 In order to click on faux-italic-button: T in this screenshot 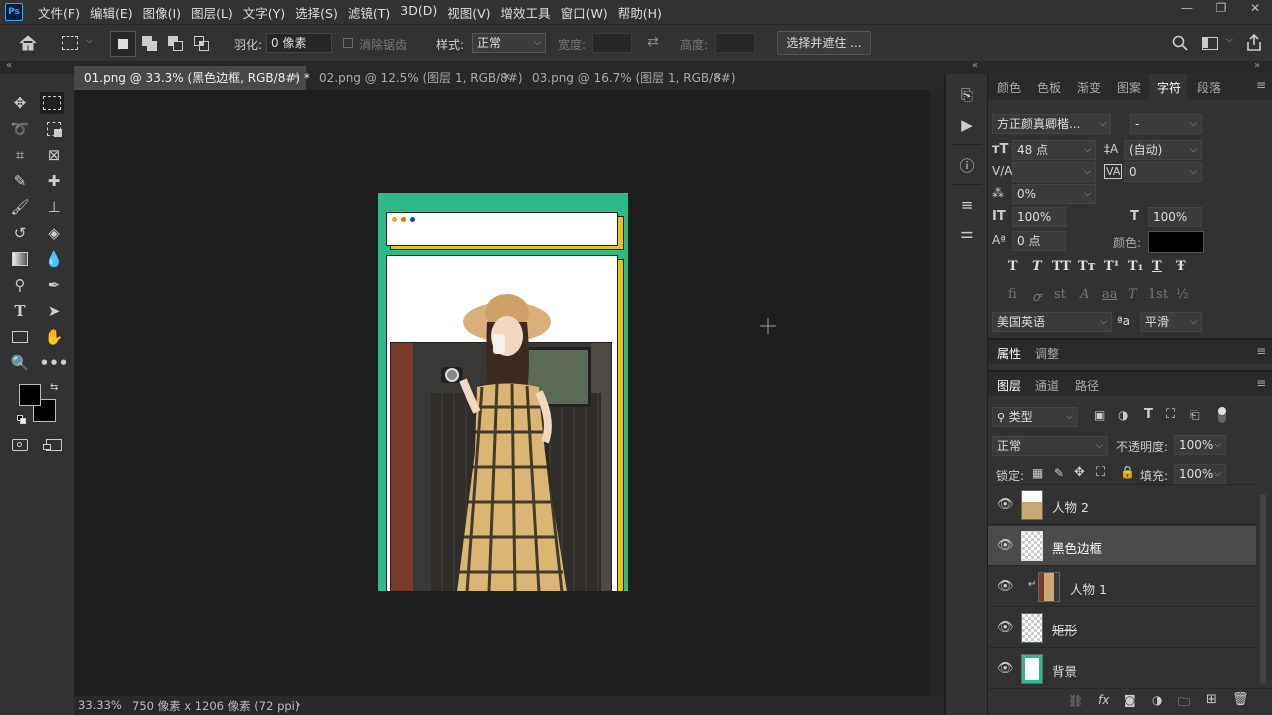, I will do `click(1037, 266)`.